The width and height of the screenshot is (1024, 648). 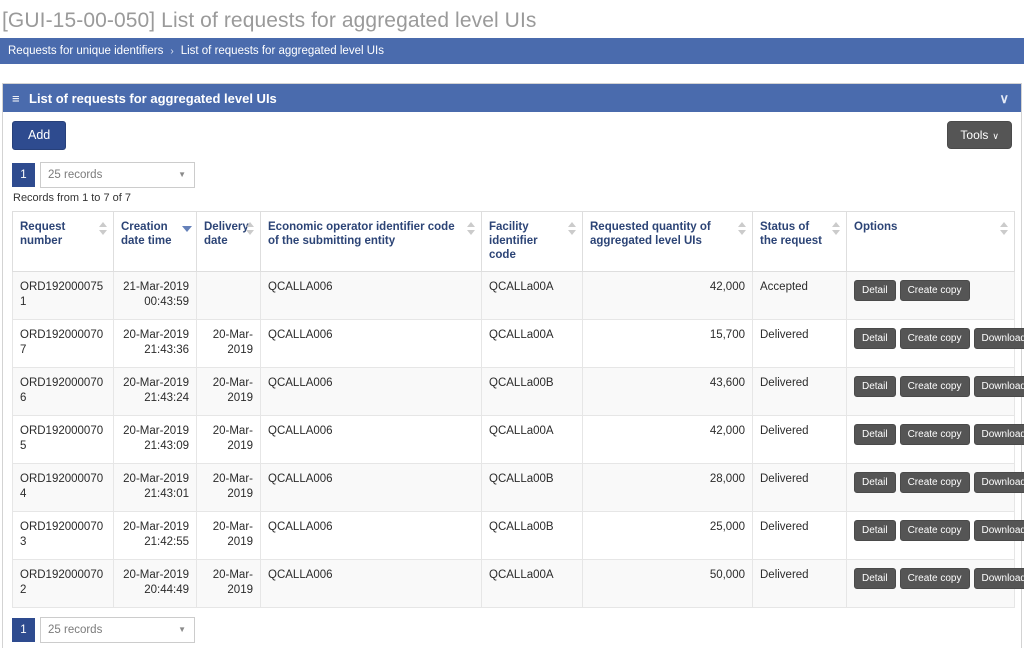 I want to click on column-label: Facility identifier code, so click(x=513, y=241).